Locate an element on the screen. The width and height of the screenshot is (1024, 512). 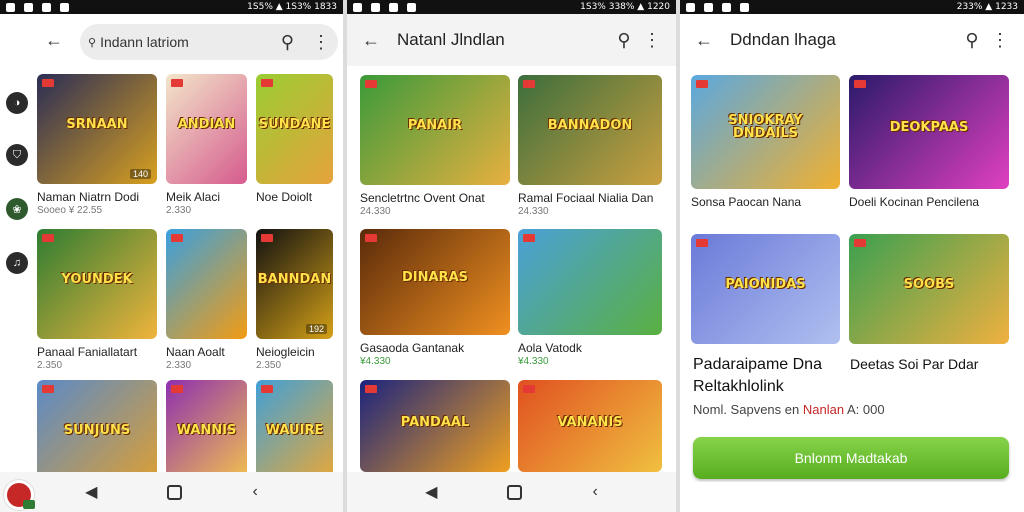
app-card: DEOKPAAS is located at coordinates (929, 132).